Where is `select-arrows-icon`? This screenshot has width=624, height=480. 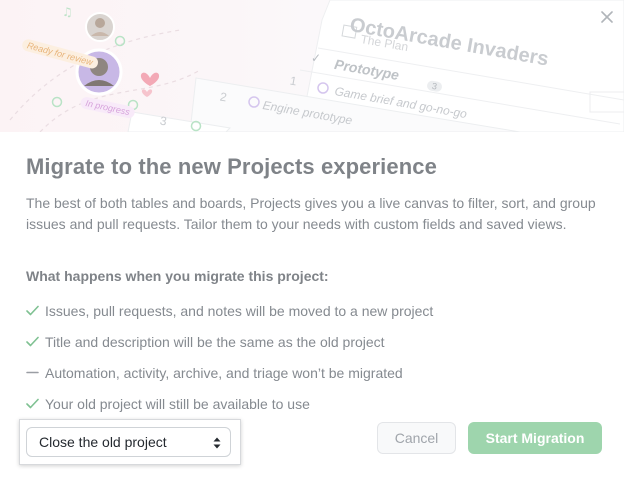
select-arrows-icon is located at coordinates (217, 443).